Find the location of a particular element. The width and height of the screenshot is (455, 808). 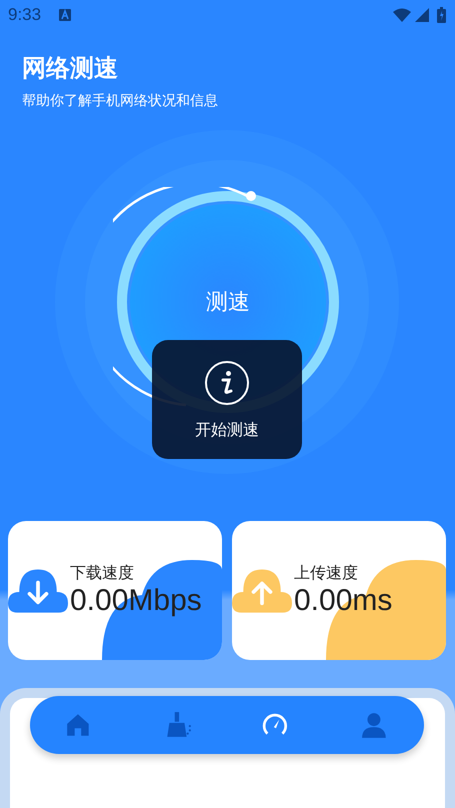

speed-label: 上传速度 is located at coordinates (326, 573).